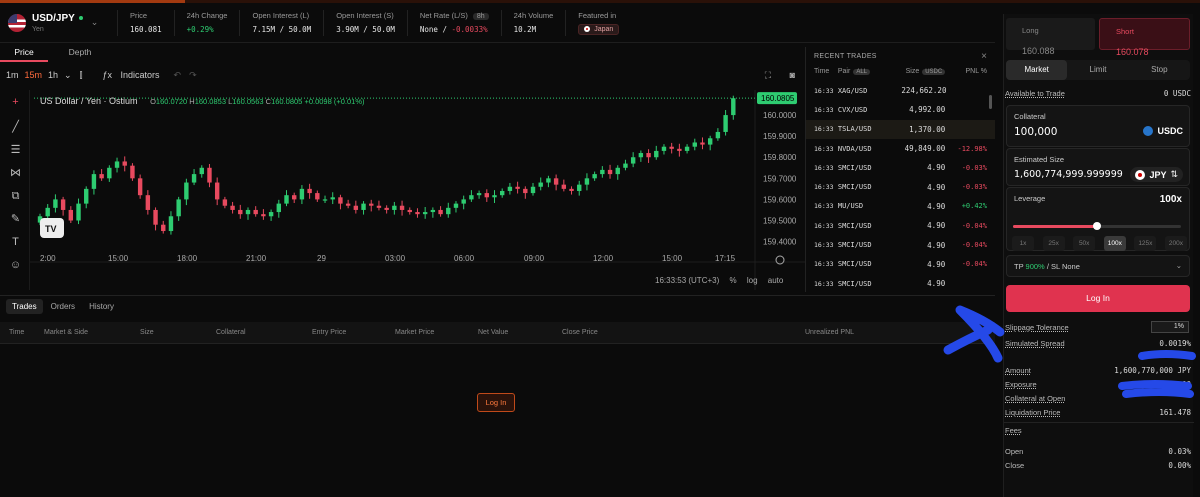 The height and width of the screenshot is (497, 1200). I want to click on percent-toggle: %, so click(733, 280).